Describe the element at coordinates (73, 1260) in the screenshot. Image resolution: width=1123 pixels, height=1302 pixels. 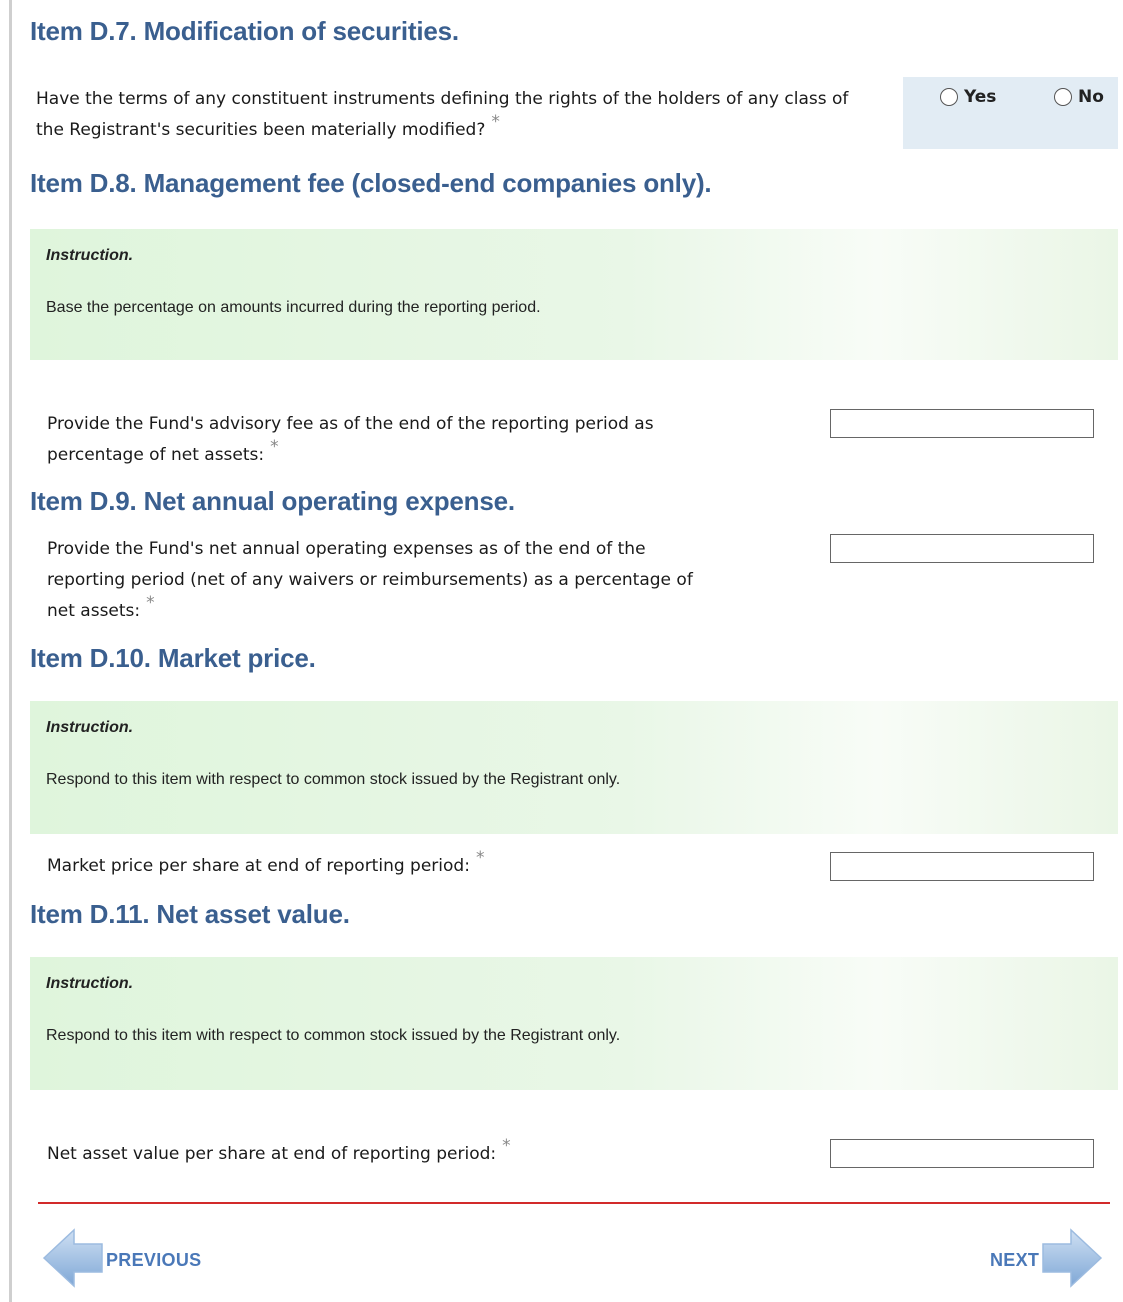
I see `arrow-left-icon` at that location.